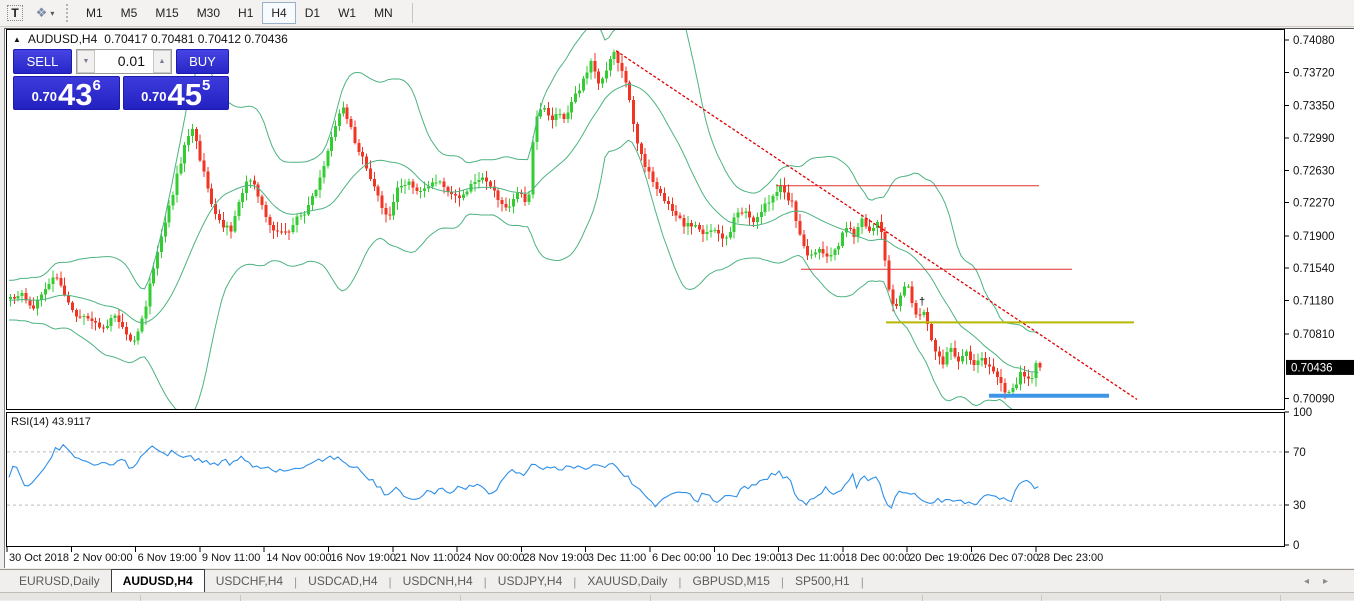 The width and height of the screenshot is (1354, 601). I want to click on toolbar-grip, so click(68, 13).